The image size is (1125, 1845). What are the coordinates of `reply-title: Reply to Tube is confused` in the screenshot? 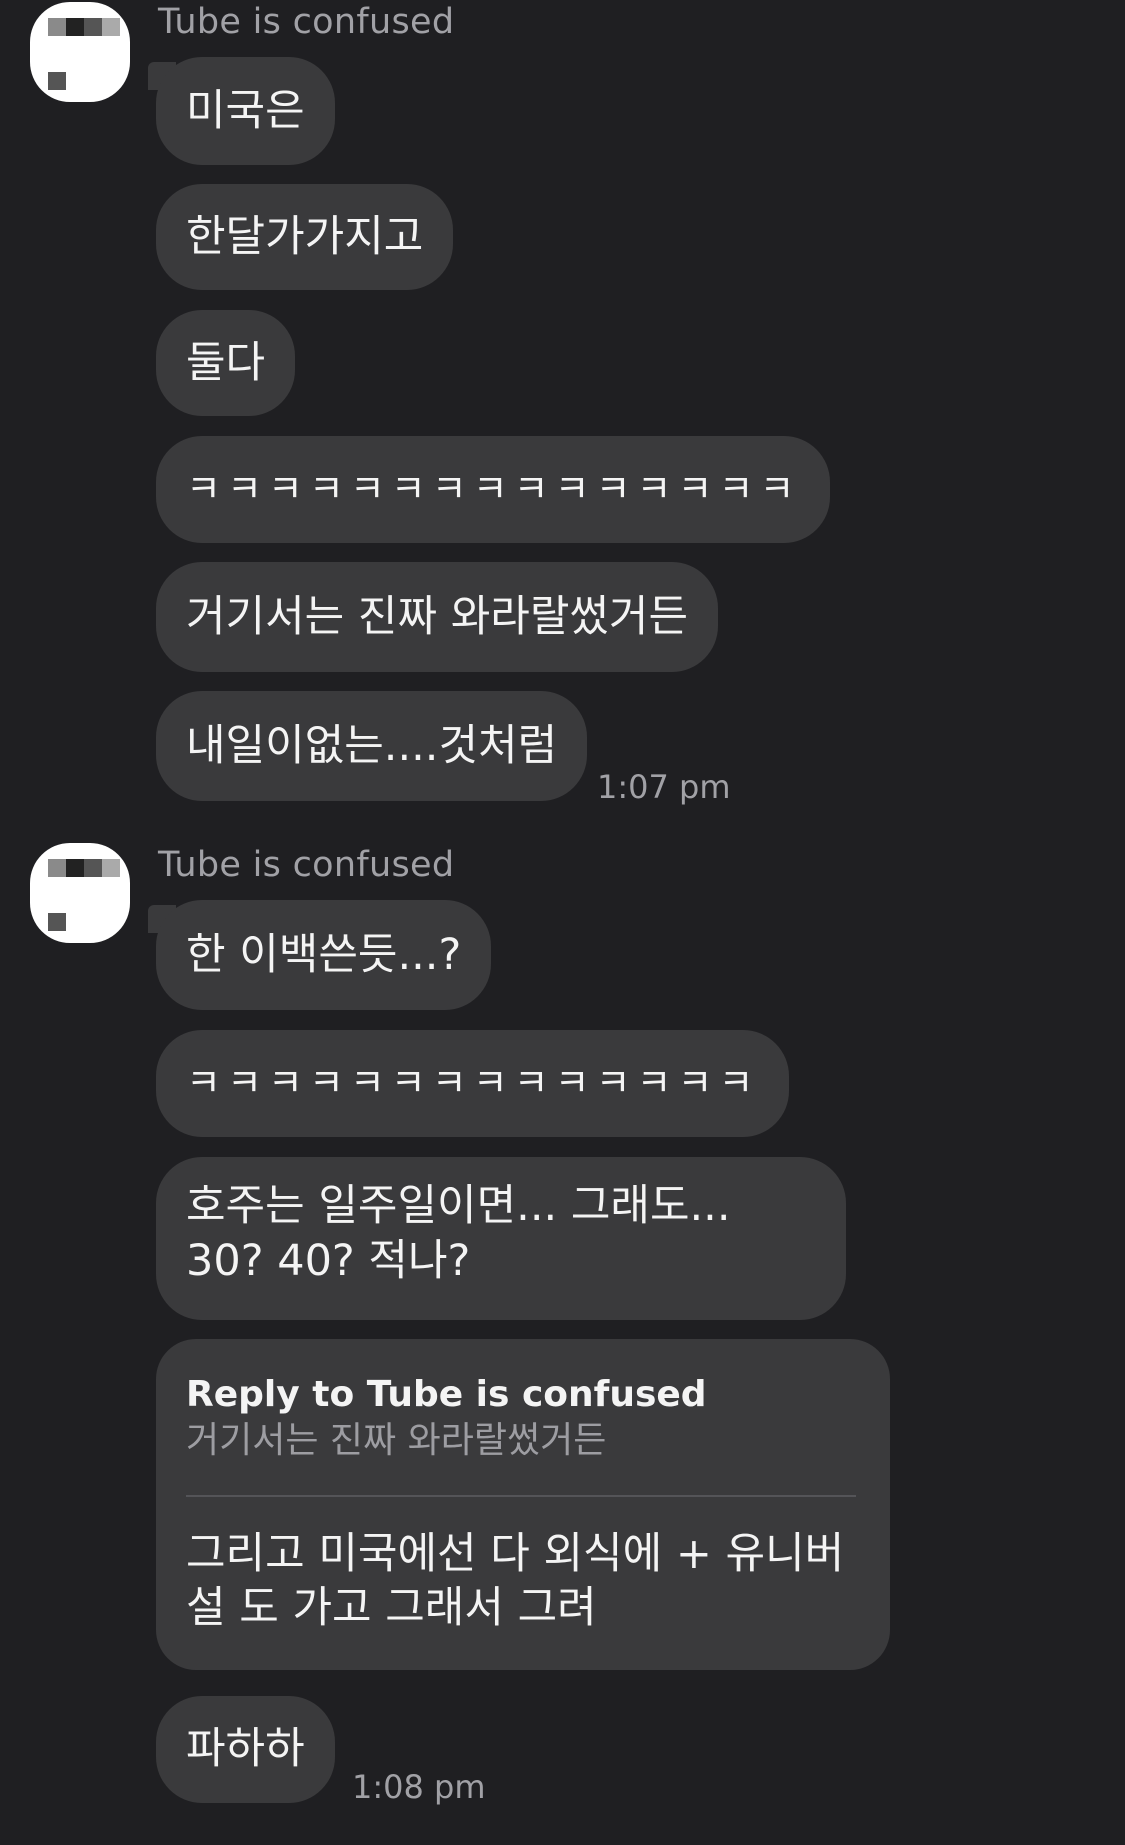 It's located at (446, 1394).